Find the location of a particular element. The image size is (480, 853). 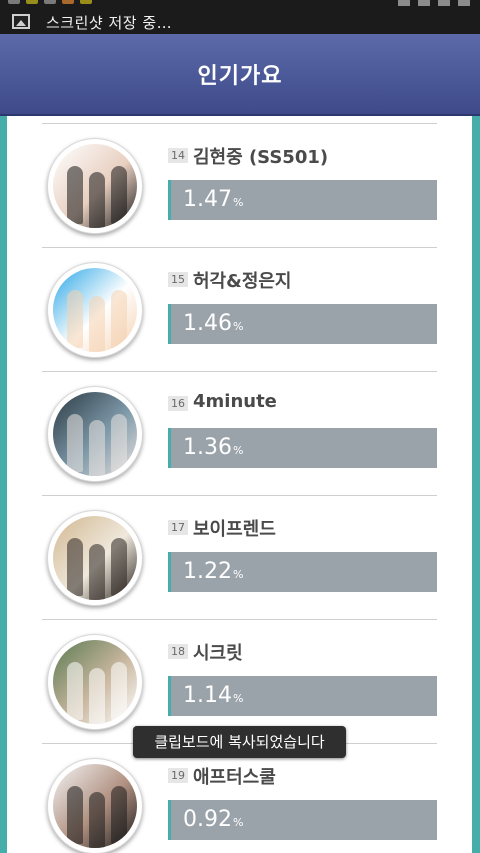

vote-share-bar: 1.36% is located at coordinates (302, 448).